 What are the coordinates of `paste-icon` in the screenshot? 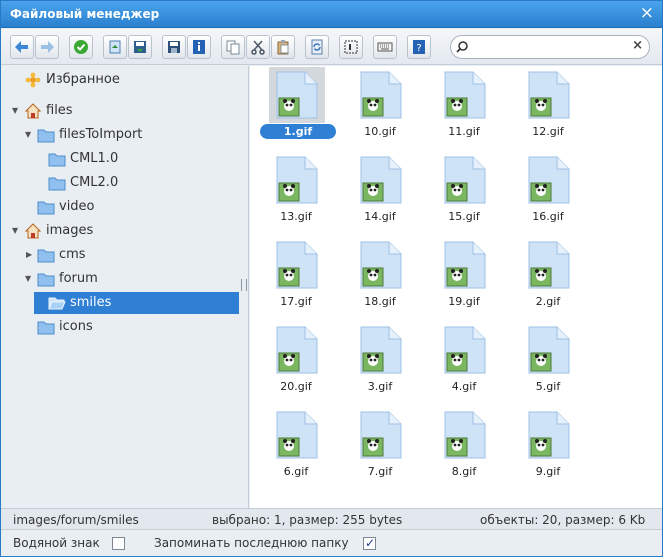 It's located at (283, 47).